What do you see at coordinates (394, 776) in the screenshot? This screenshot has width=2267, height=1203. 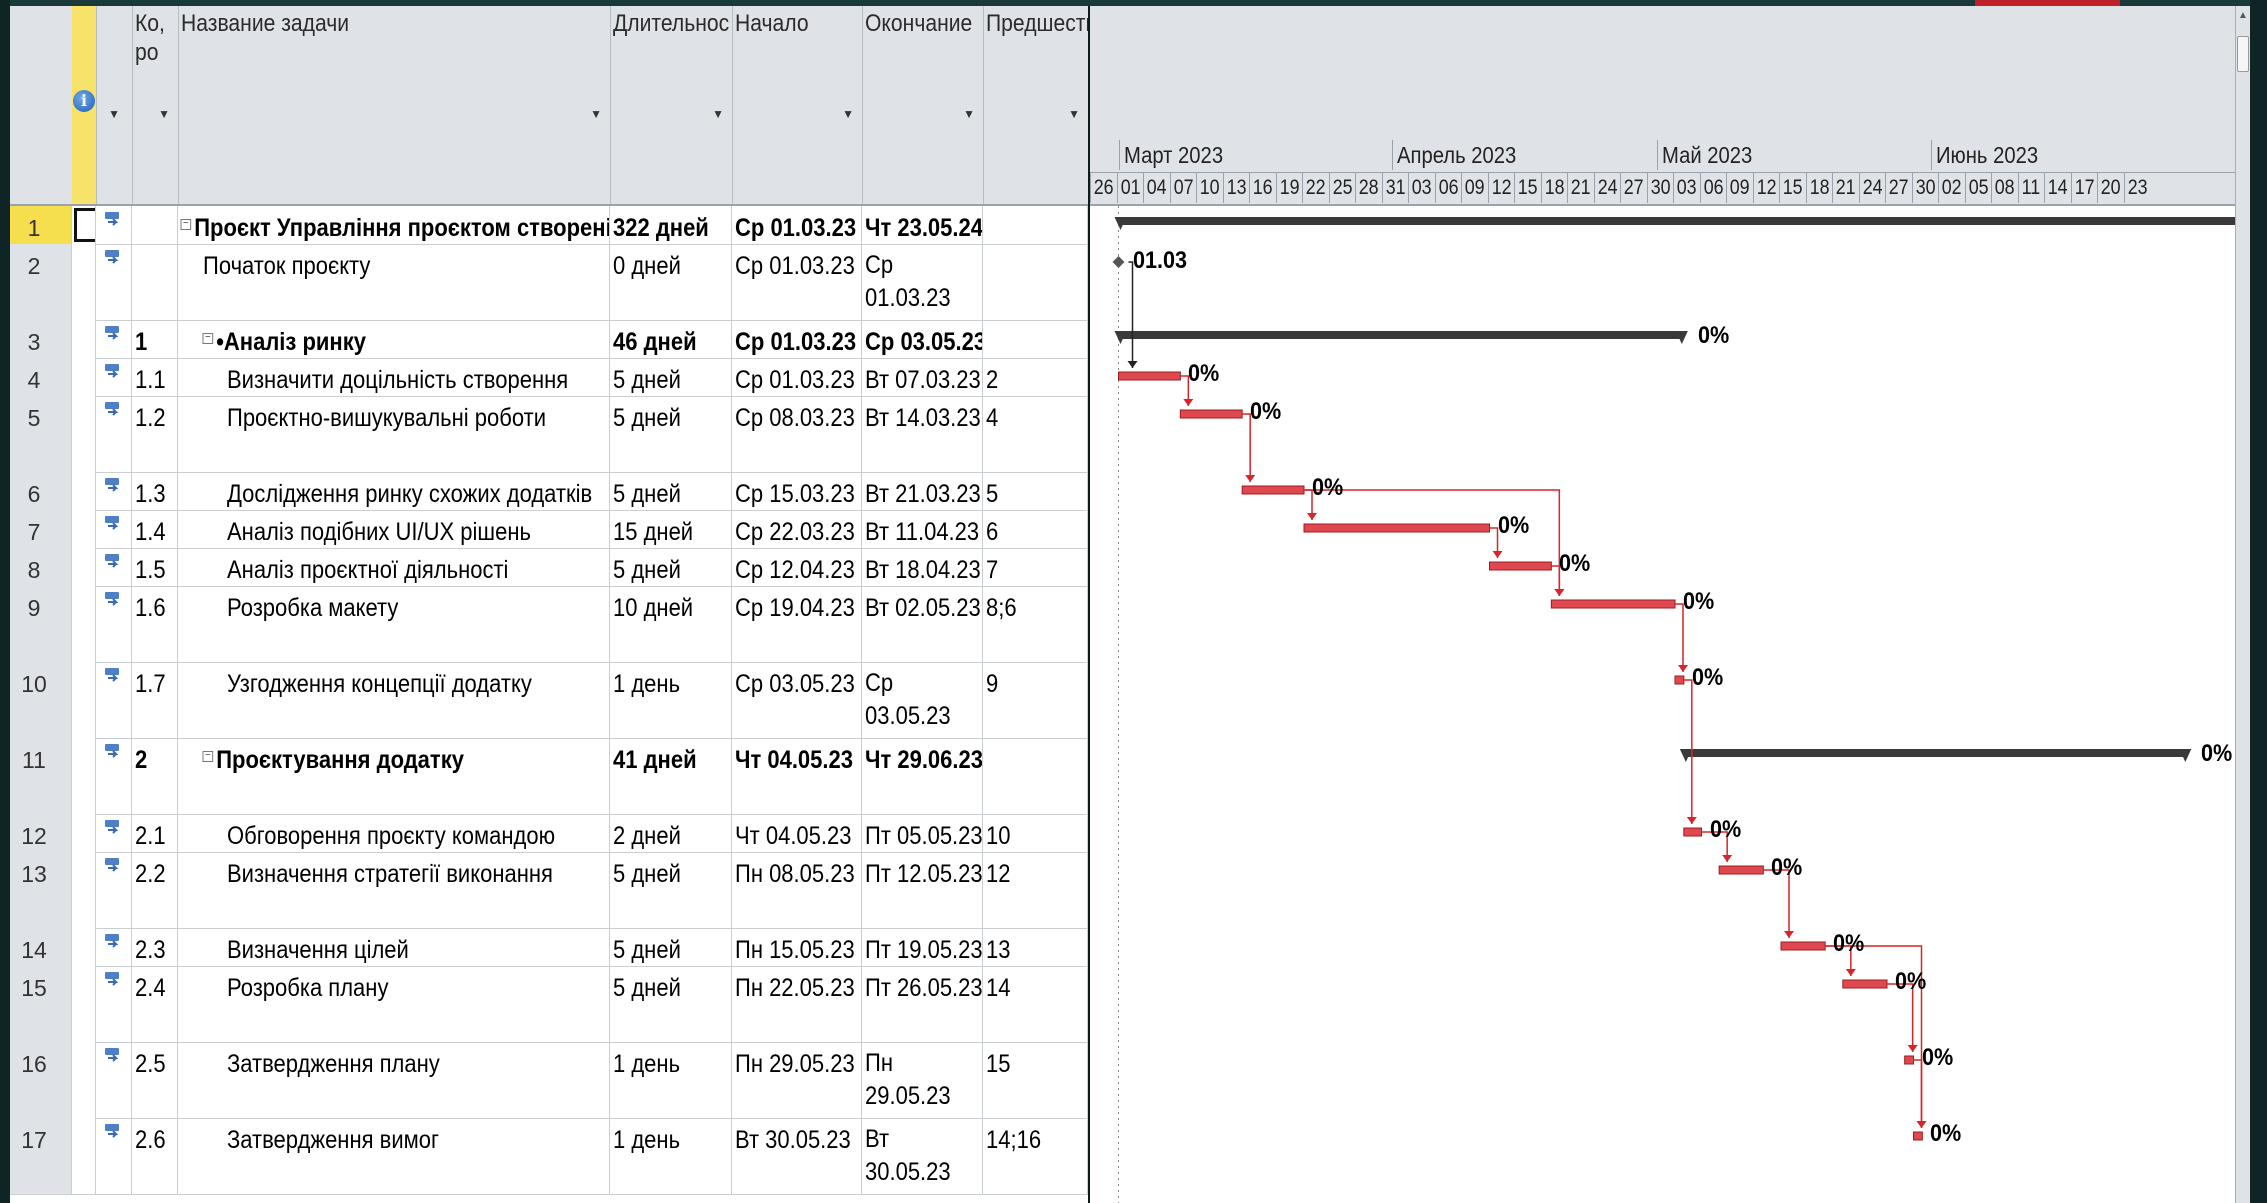 I see `task-name: − Проєктування додатку` at bounding box center [394, 776].